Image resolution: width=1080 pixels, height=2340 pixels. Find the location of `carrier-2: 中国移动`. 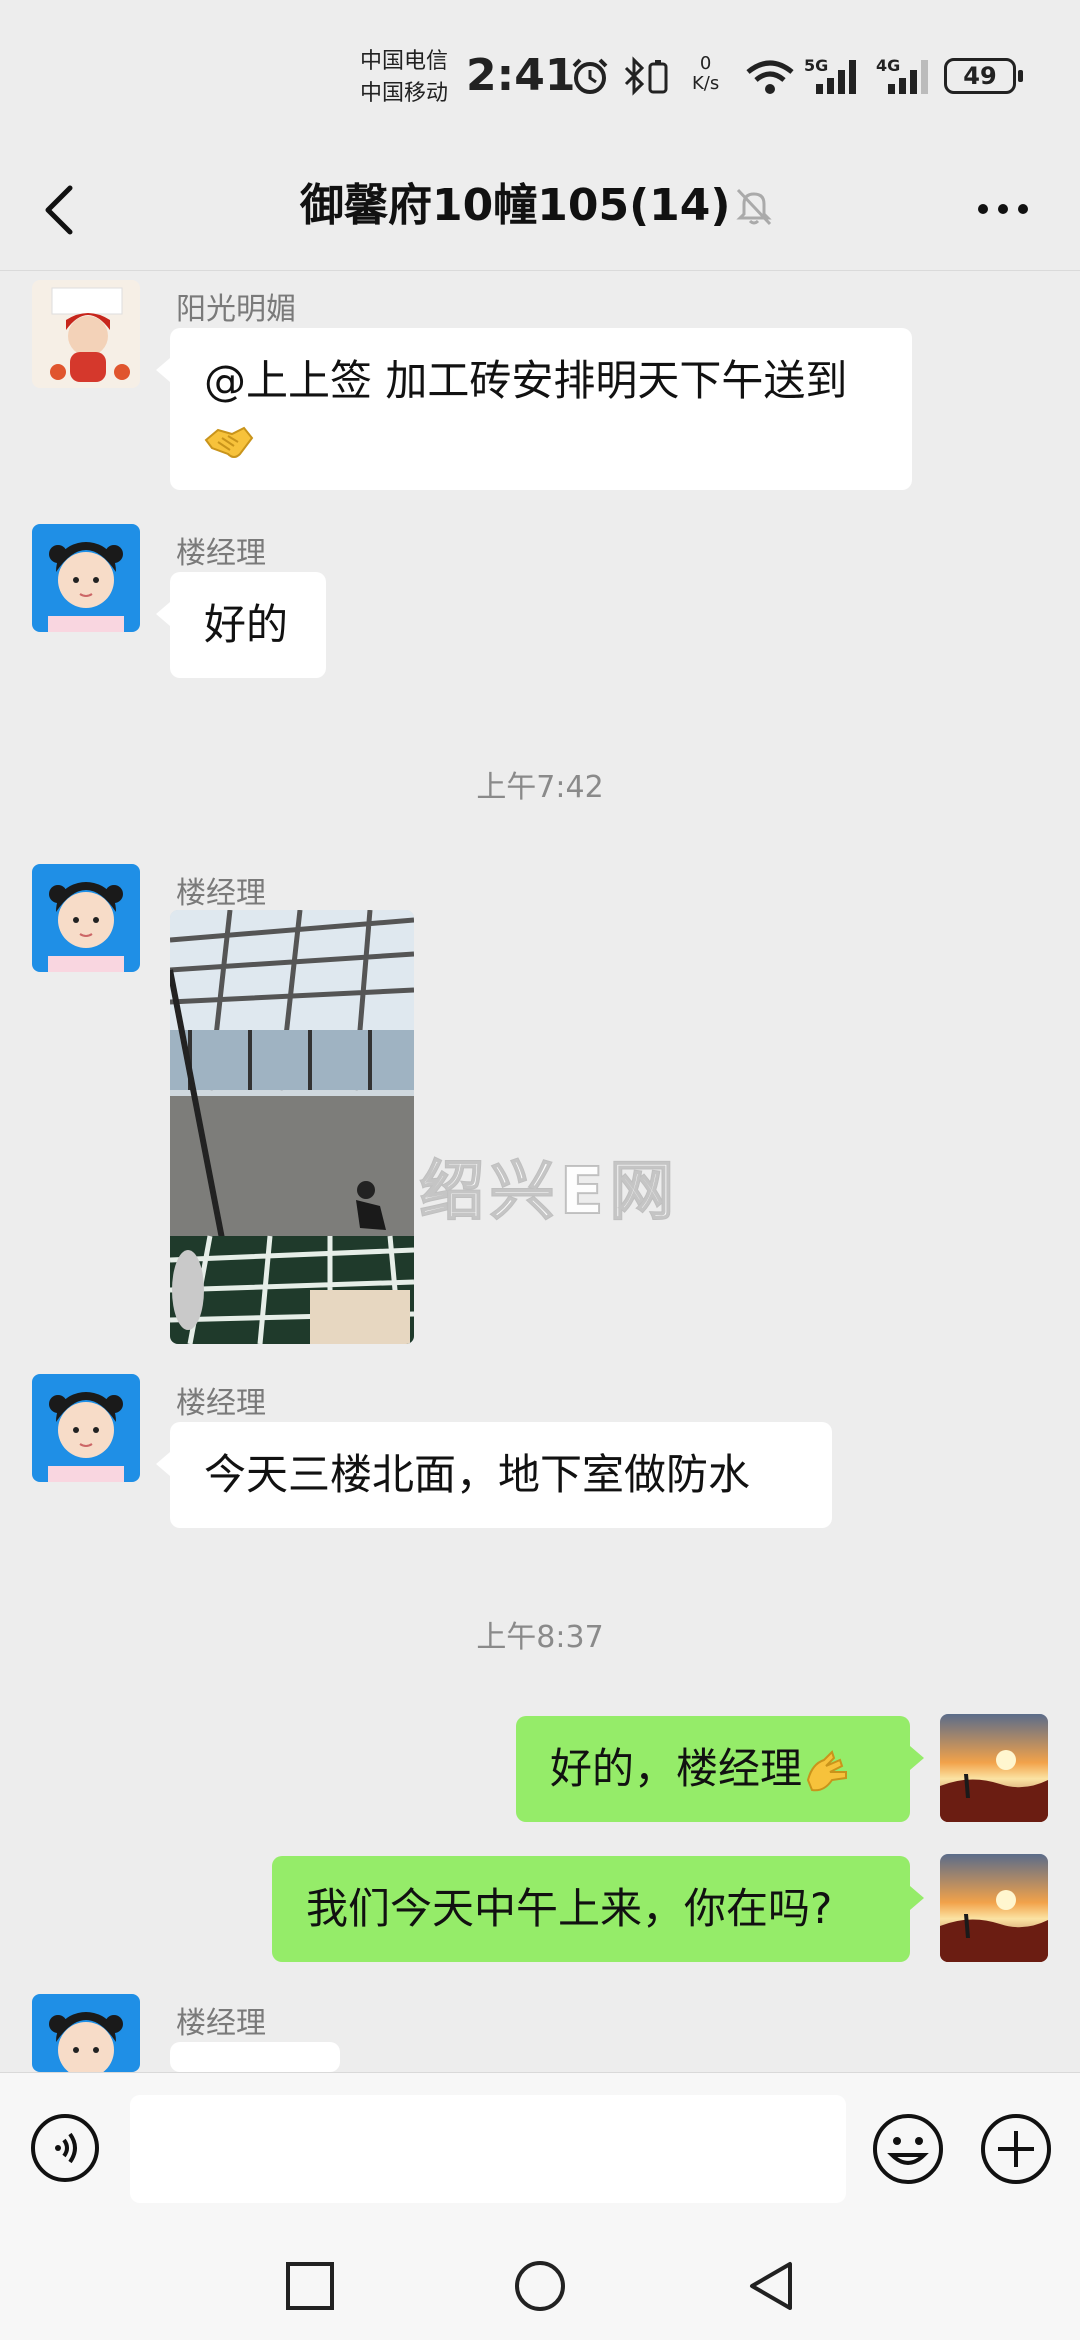

carrier-2: 中国移动 is located at coordinates (404, 93).